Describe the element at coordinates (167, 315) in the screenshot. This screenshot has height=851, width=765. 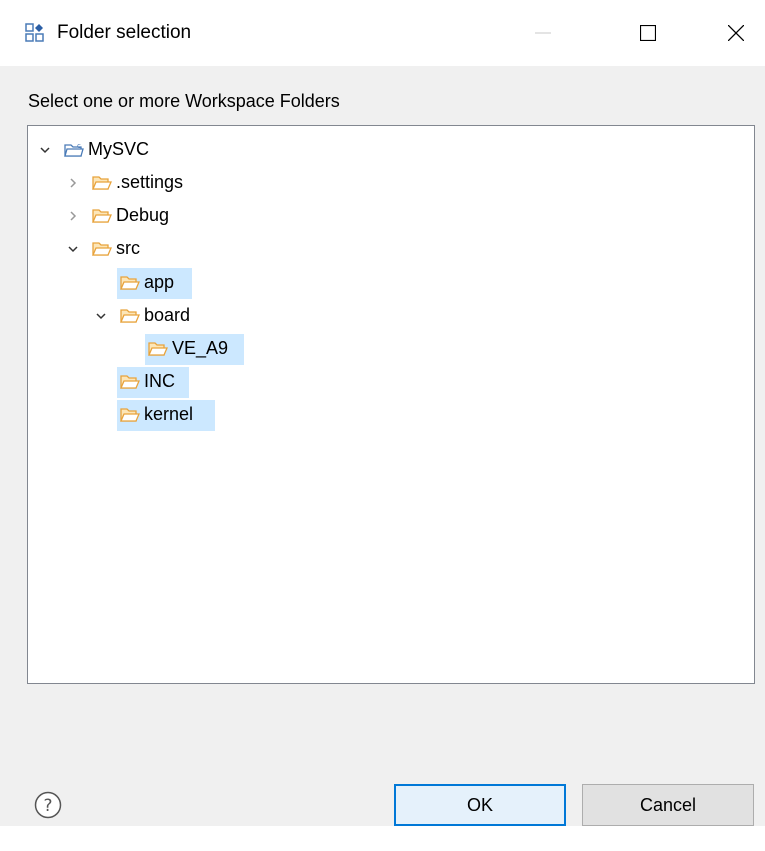
I see `tree-item-label: board` at that location.